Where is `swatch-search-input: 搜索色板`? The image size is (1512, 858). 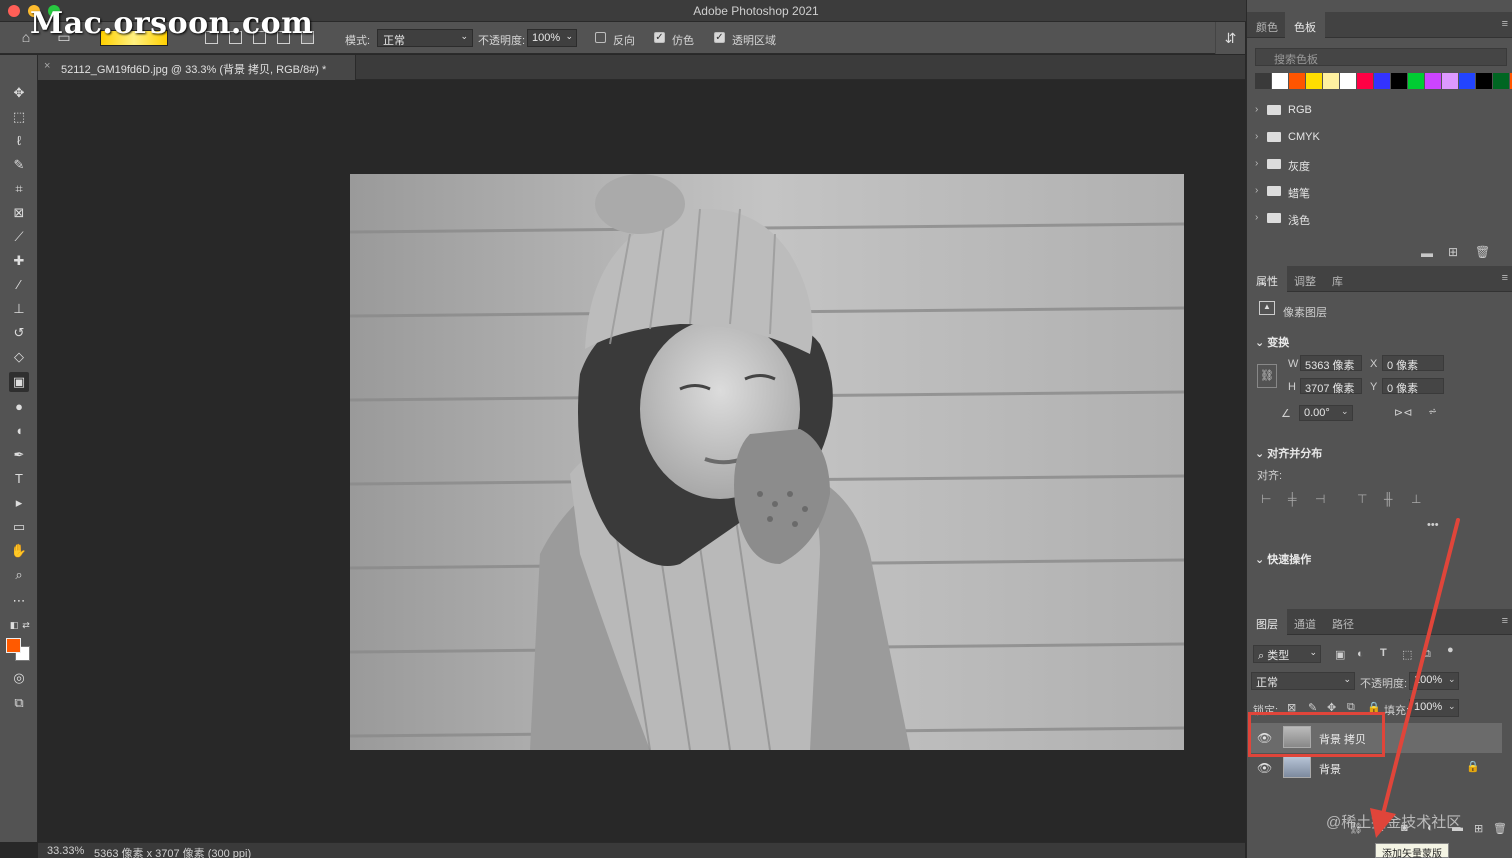 swatch-search-input: 搜索色板 is located at coordinates (1381, 57).